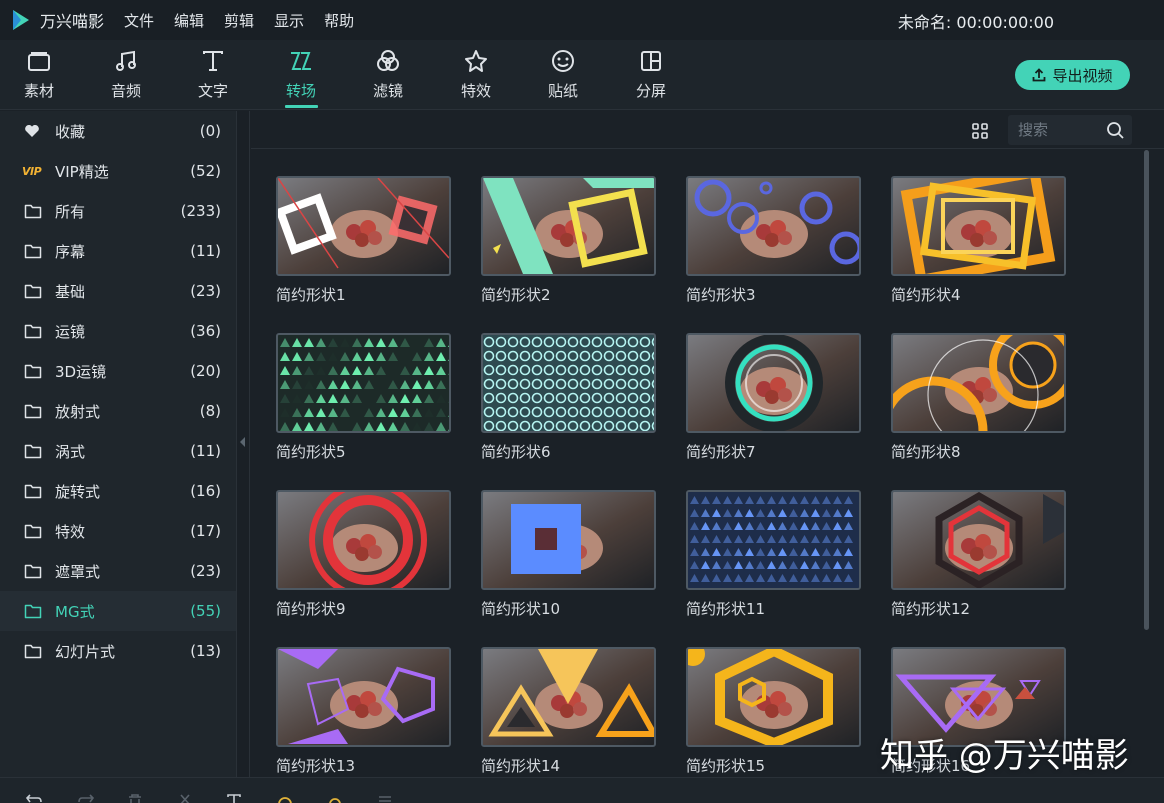  What do you see at coordinates (189, 20) in the screenshot?
I see `menu-edit: 编辑` at bounding box center [189, 20].